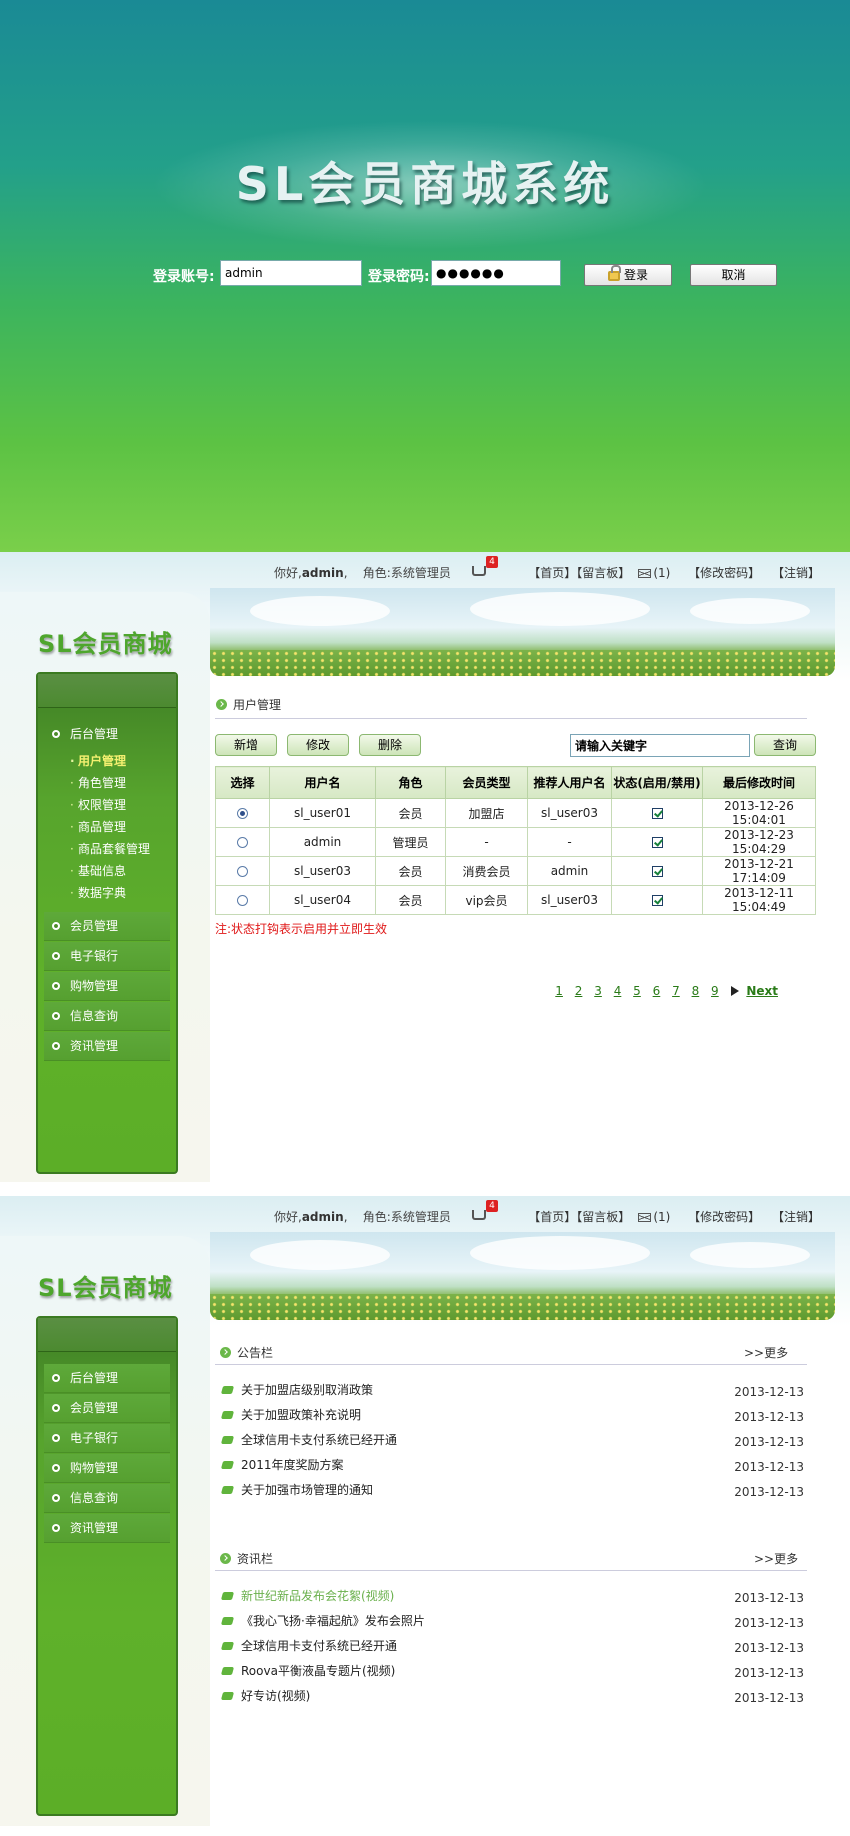 The height and width of the screenshot is (1836, 850). Describe the element at coordinates (390, 745) in the screenshot. I see `delete-button: 删除` at that location.